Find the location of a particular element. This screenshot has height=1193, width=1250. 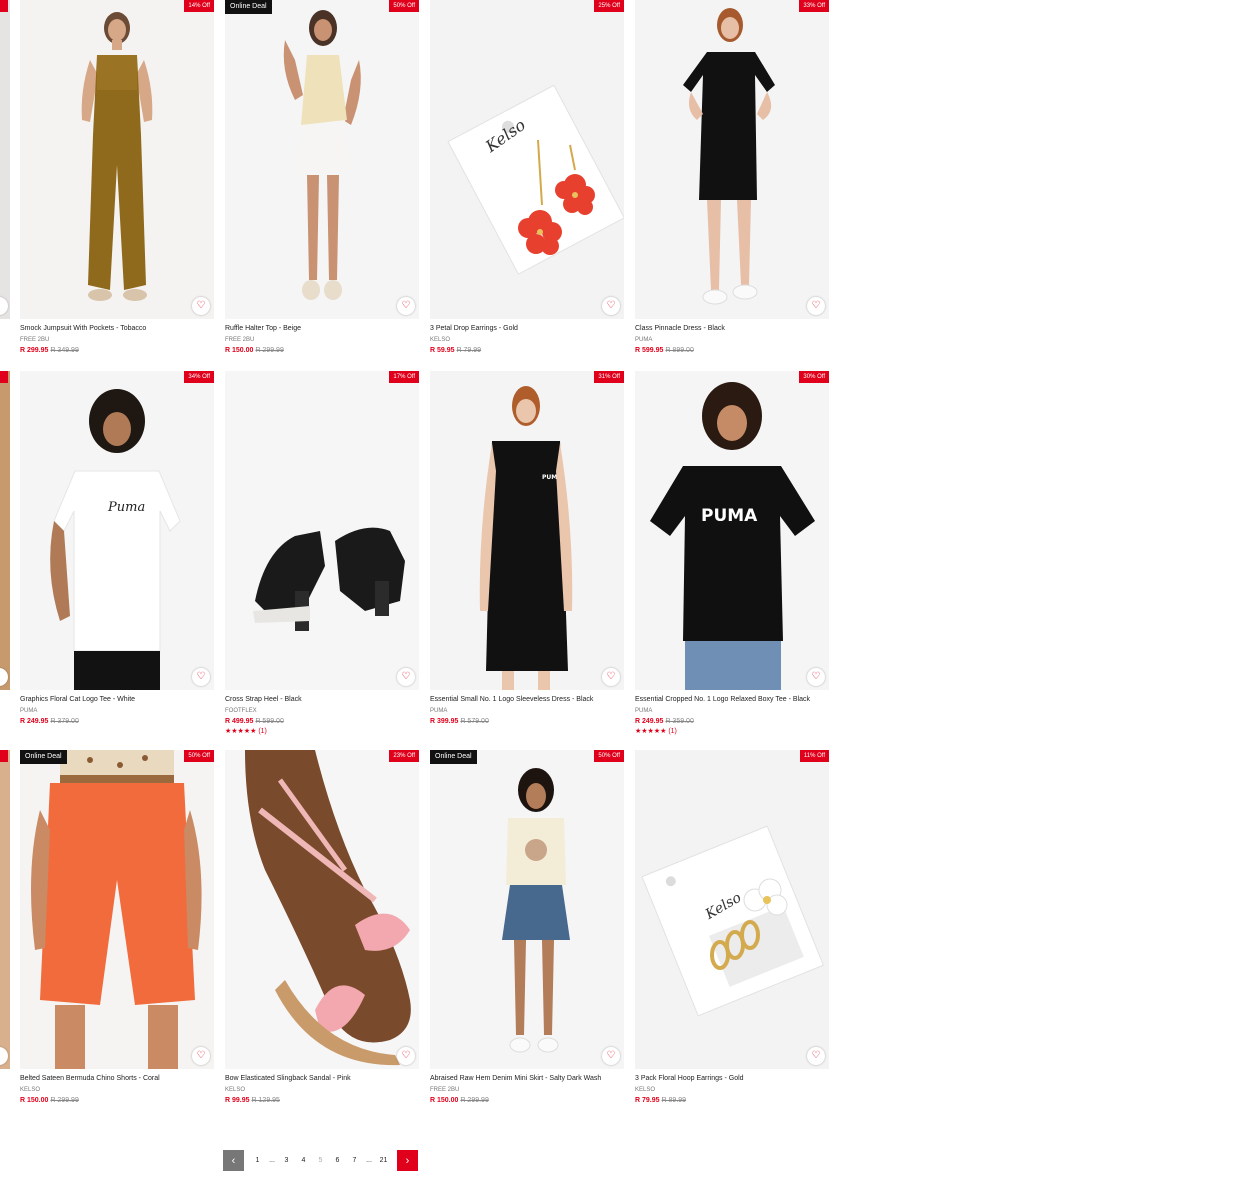

svg-text: PUMA is located at coordinates (729, 516).